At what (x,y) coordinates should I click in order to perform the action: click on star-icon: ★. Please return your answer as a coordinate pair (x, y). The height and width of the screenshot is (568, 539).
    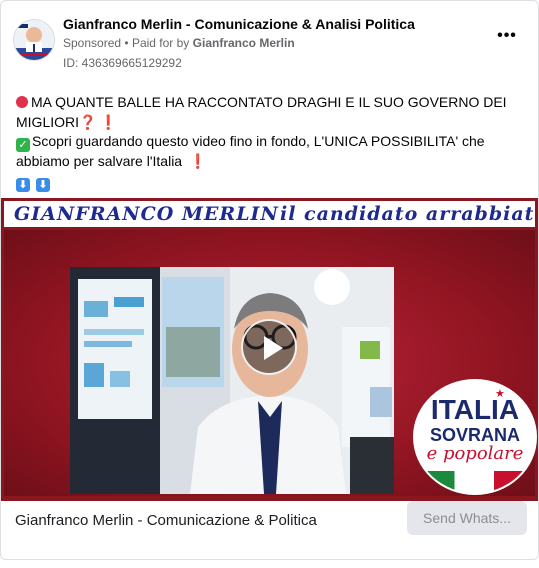
    Looking at the image, I should click on (500, 394).